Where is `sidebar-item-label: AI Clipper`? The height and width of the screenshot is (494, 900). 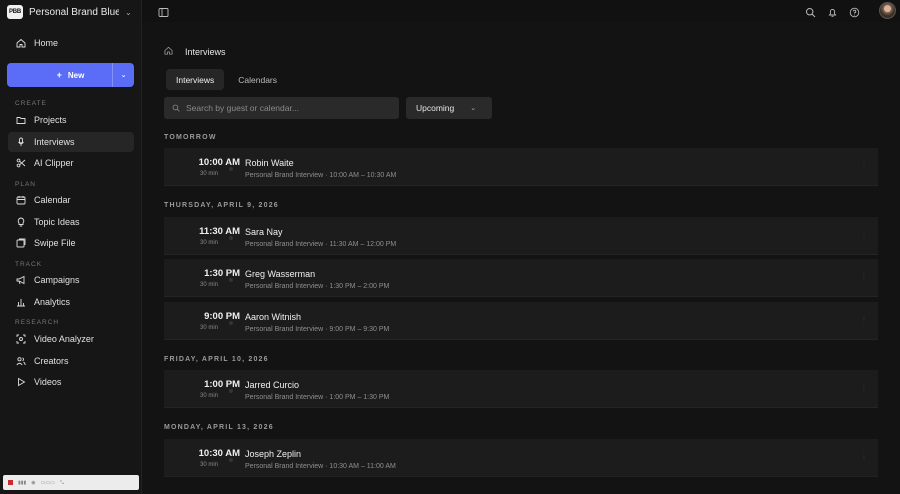 sidebar-item-label: AI Clipper is located at coordinates (54, 163).